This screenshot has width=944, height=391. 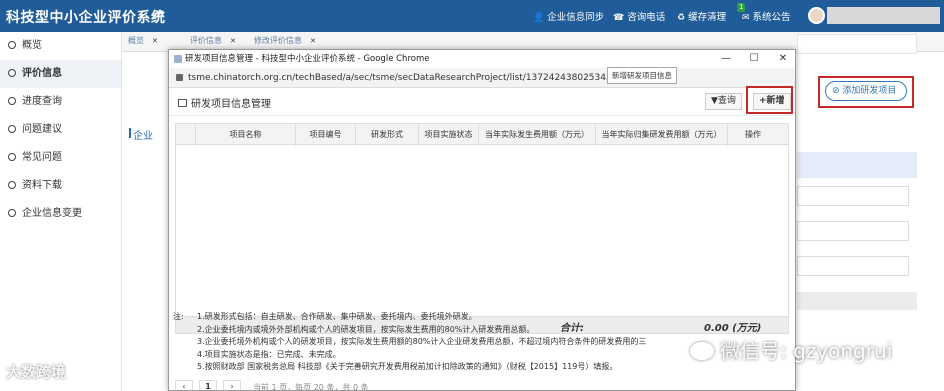 I want to click on sidebar-item-faq: 常见问题, so click(x=60, y=158).